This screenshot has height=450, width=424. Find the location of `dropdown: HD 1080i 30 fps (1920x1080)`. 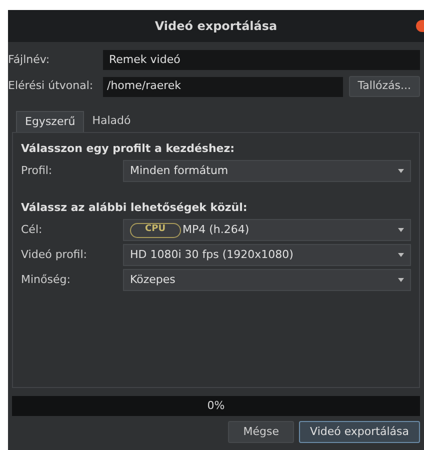

dropdown: HD 1080i 30 fps (1920x1080) is located at coordinates (267, 255).